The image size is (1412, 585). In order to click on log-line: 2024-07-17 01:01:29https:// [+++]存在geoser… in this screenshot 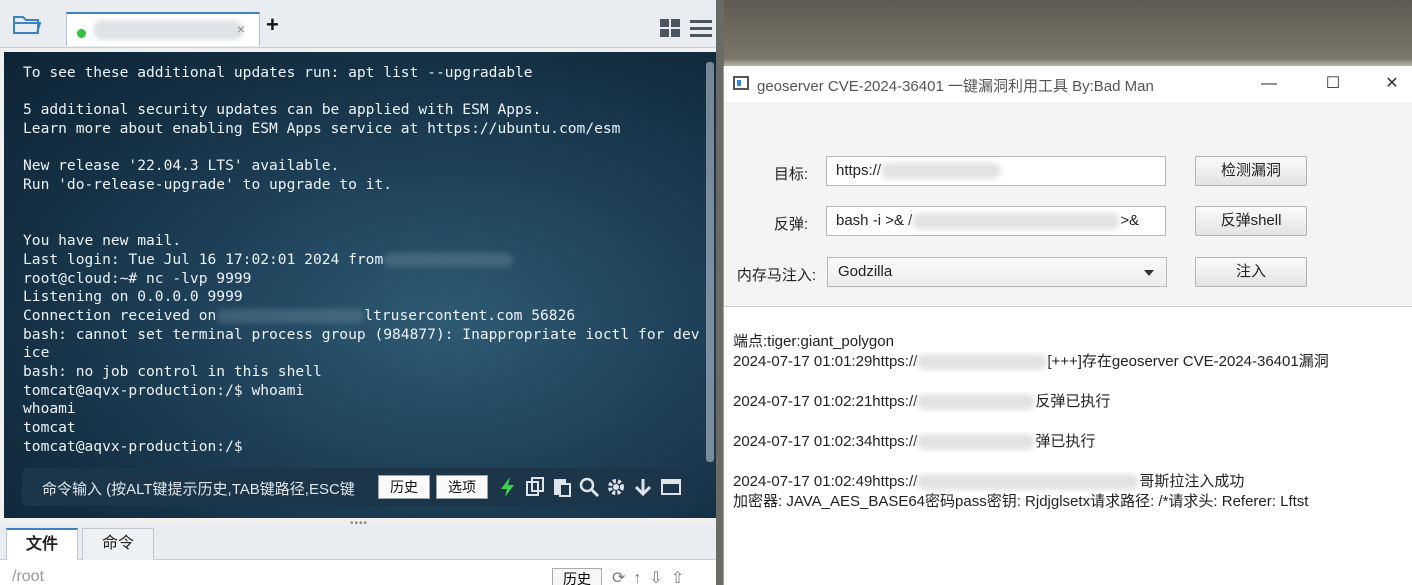, I will do `click(1068, 362)`.